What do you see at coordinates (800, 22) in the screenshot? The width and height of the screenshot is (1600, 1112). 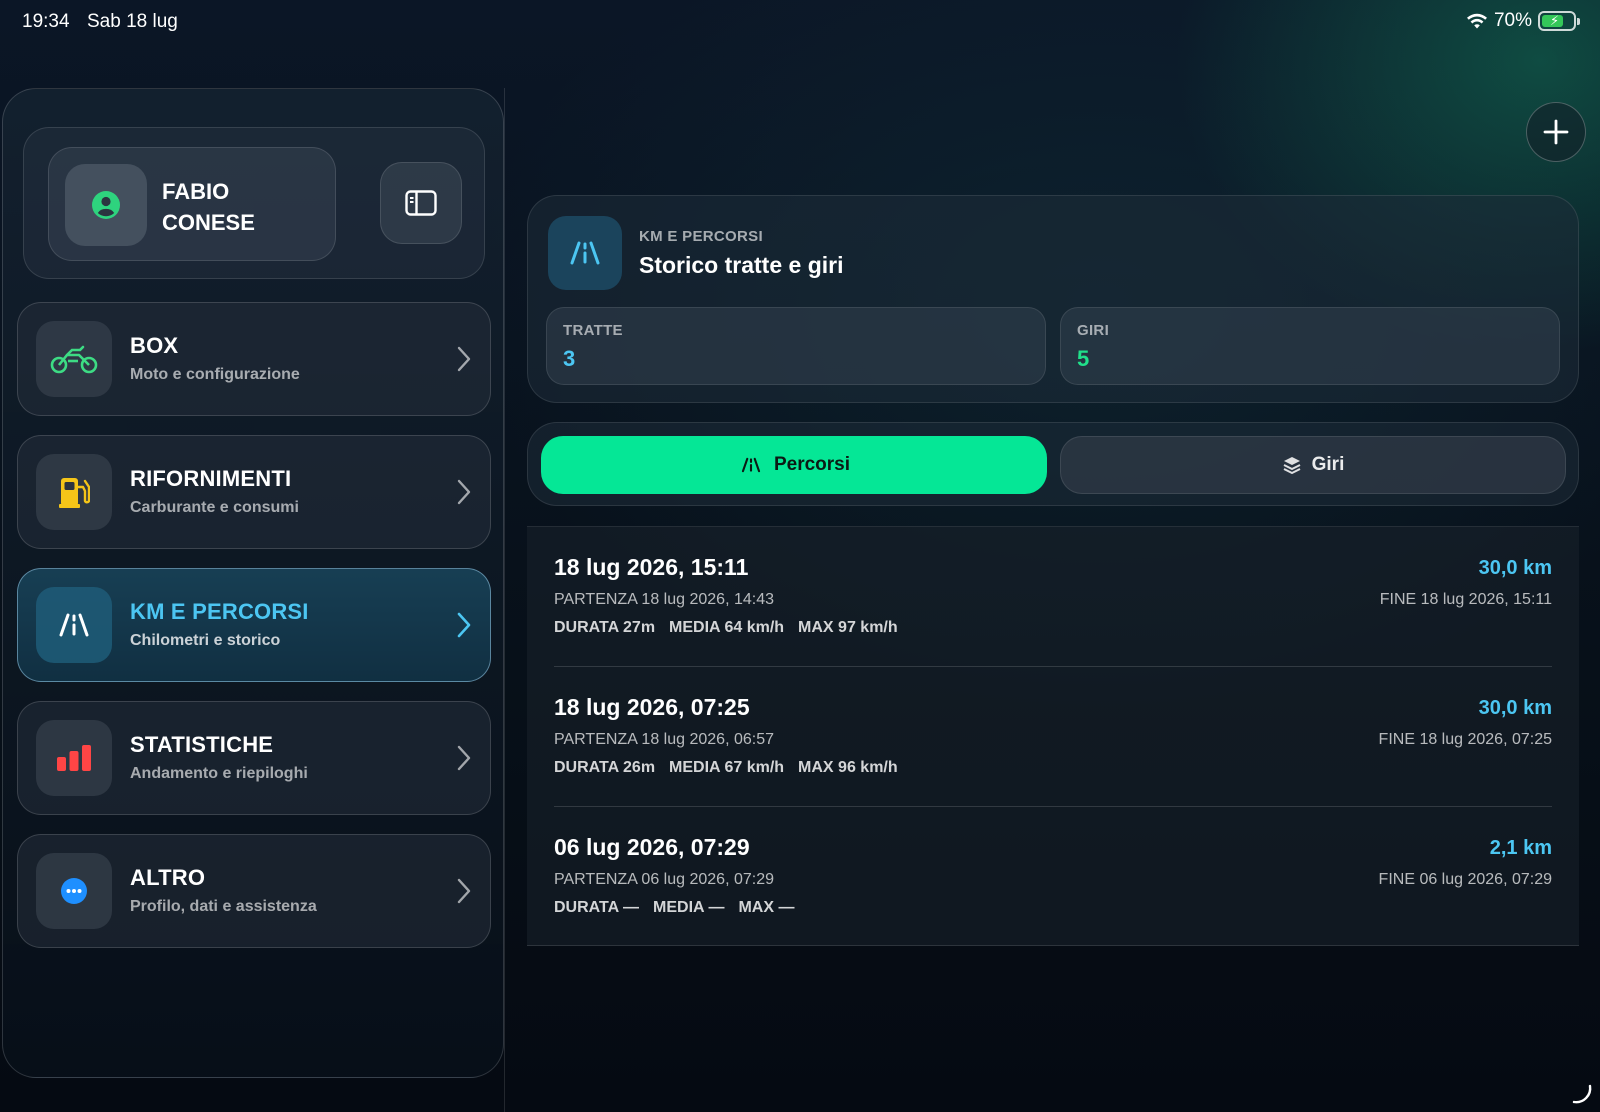 I see `status-bar: 19:34 Sab 18 lug 70% ⚡` at bounding box center [800, 22].